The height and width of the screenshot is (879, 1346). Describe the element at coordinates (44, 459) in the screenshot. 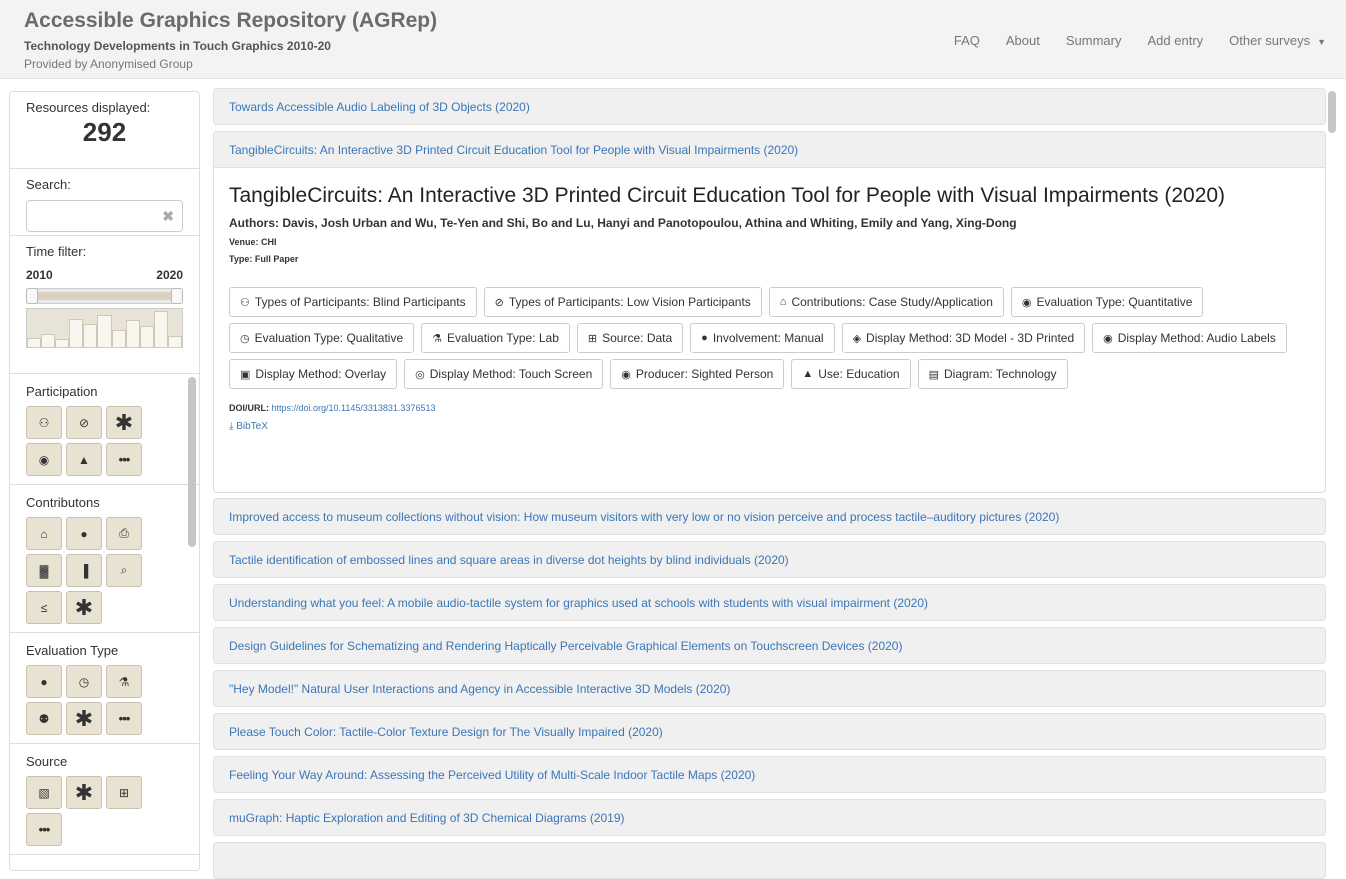

I see `filter-eye-button: ◉` at that location.